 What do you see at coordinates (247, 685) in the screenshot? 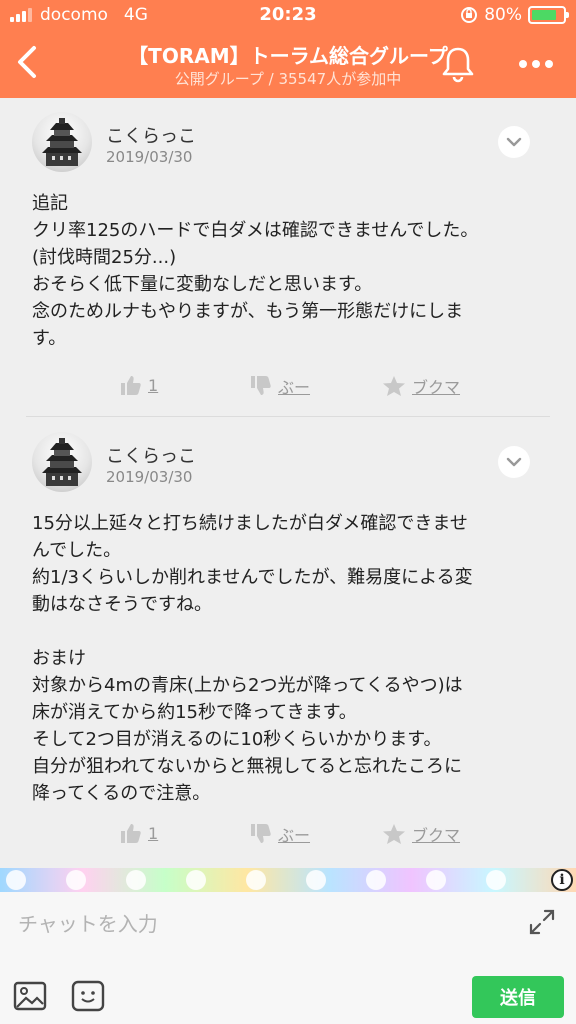
I see `post-line: 対象から4mの青床(上から2つ光が降ってくるやつ)は` at bounding box center [247, 685].